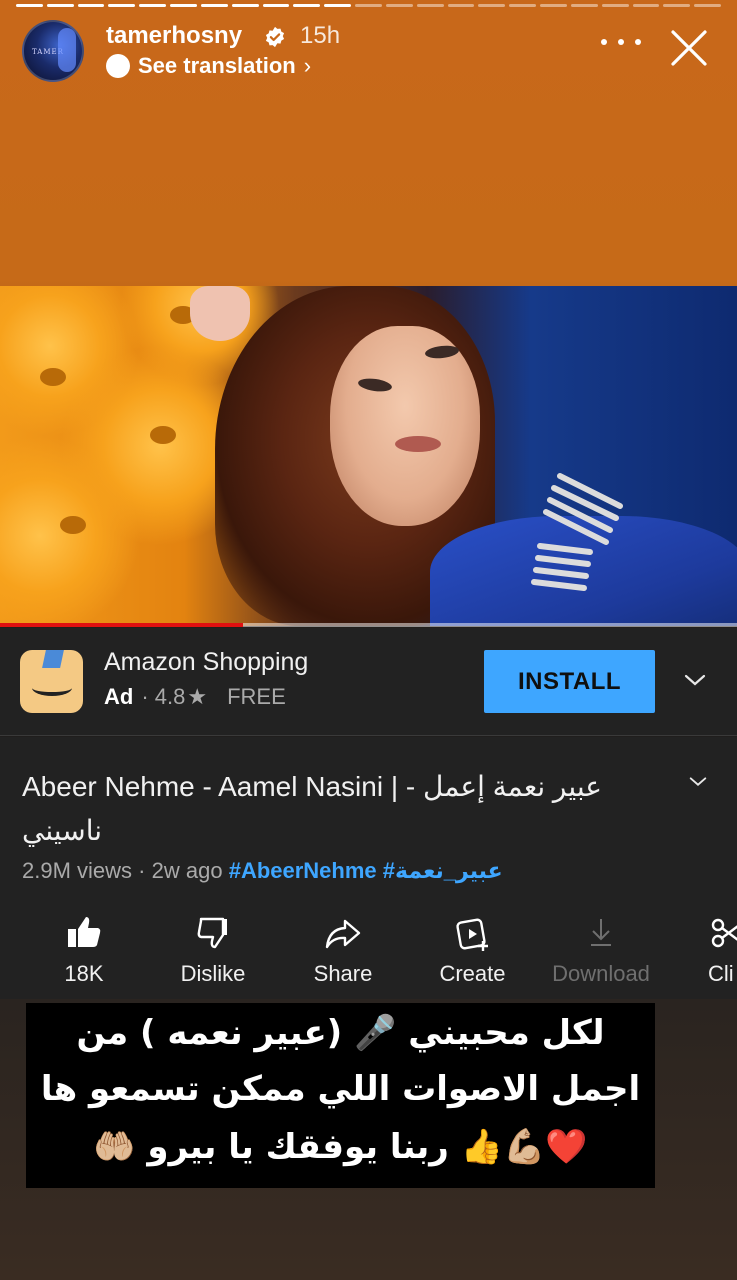 Image resolution: width=737 pixels, height=1280 pixels. I want to click on install-button: INSTALL, so click(569, 681).